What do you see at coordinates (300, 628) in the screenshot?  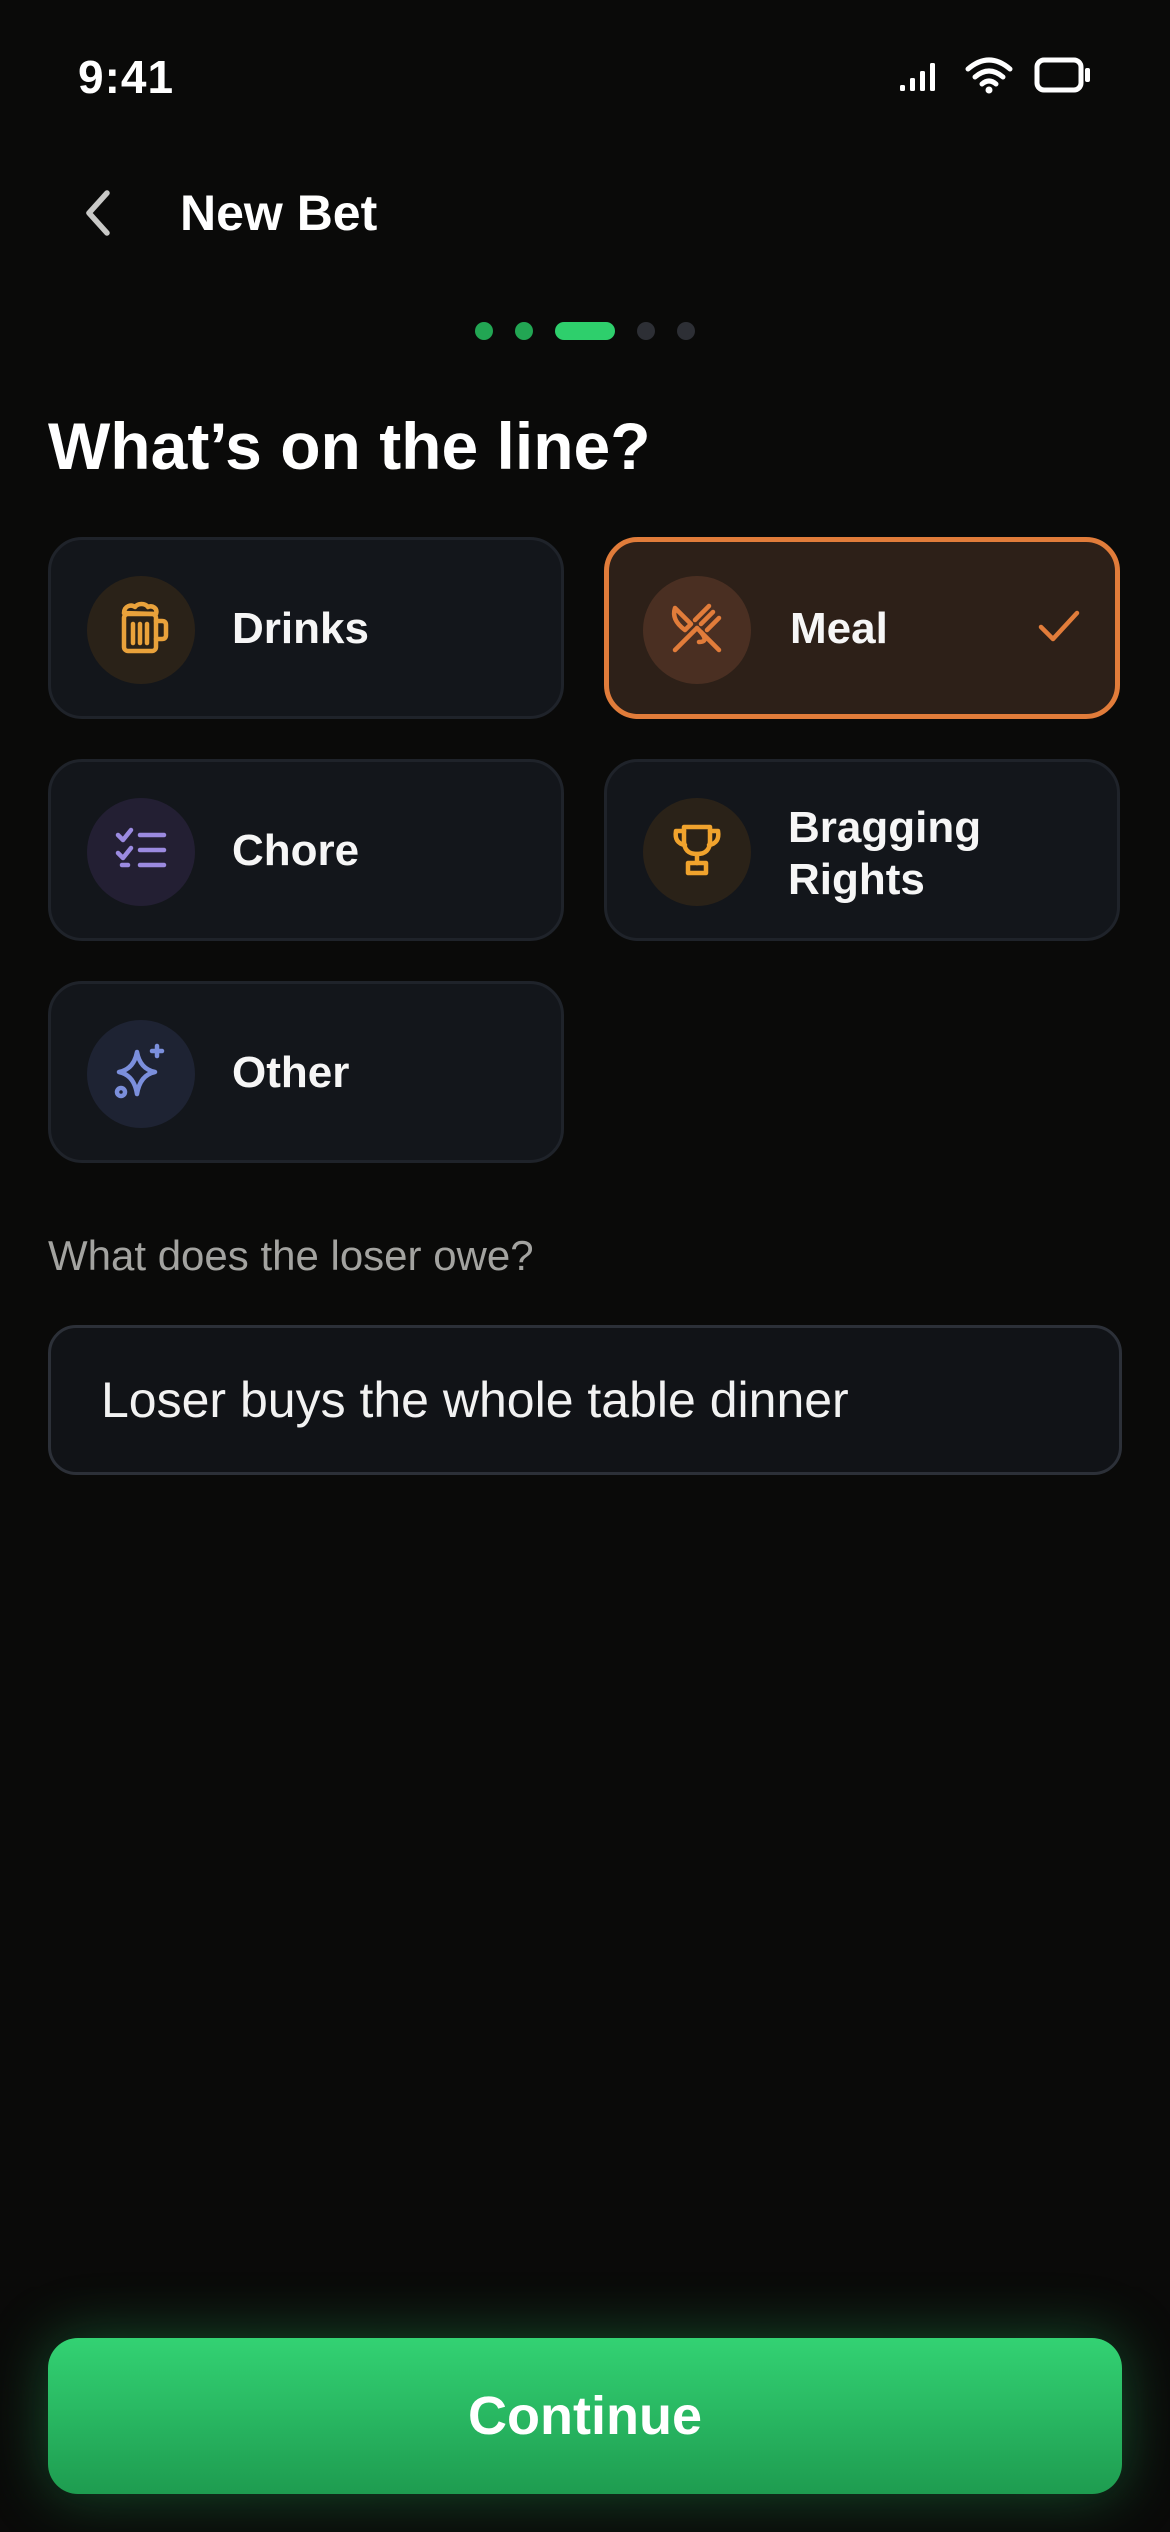 I see `stake-label: Drinks` at bounding box center [300, 628].